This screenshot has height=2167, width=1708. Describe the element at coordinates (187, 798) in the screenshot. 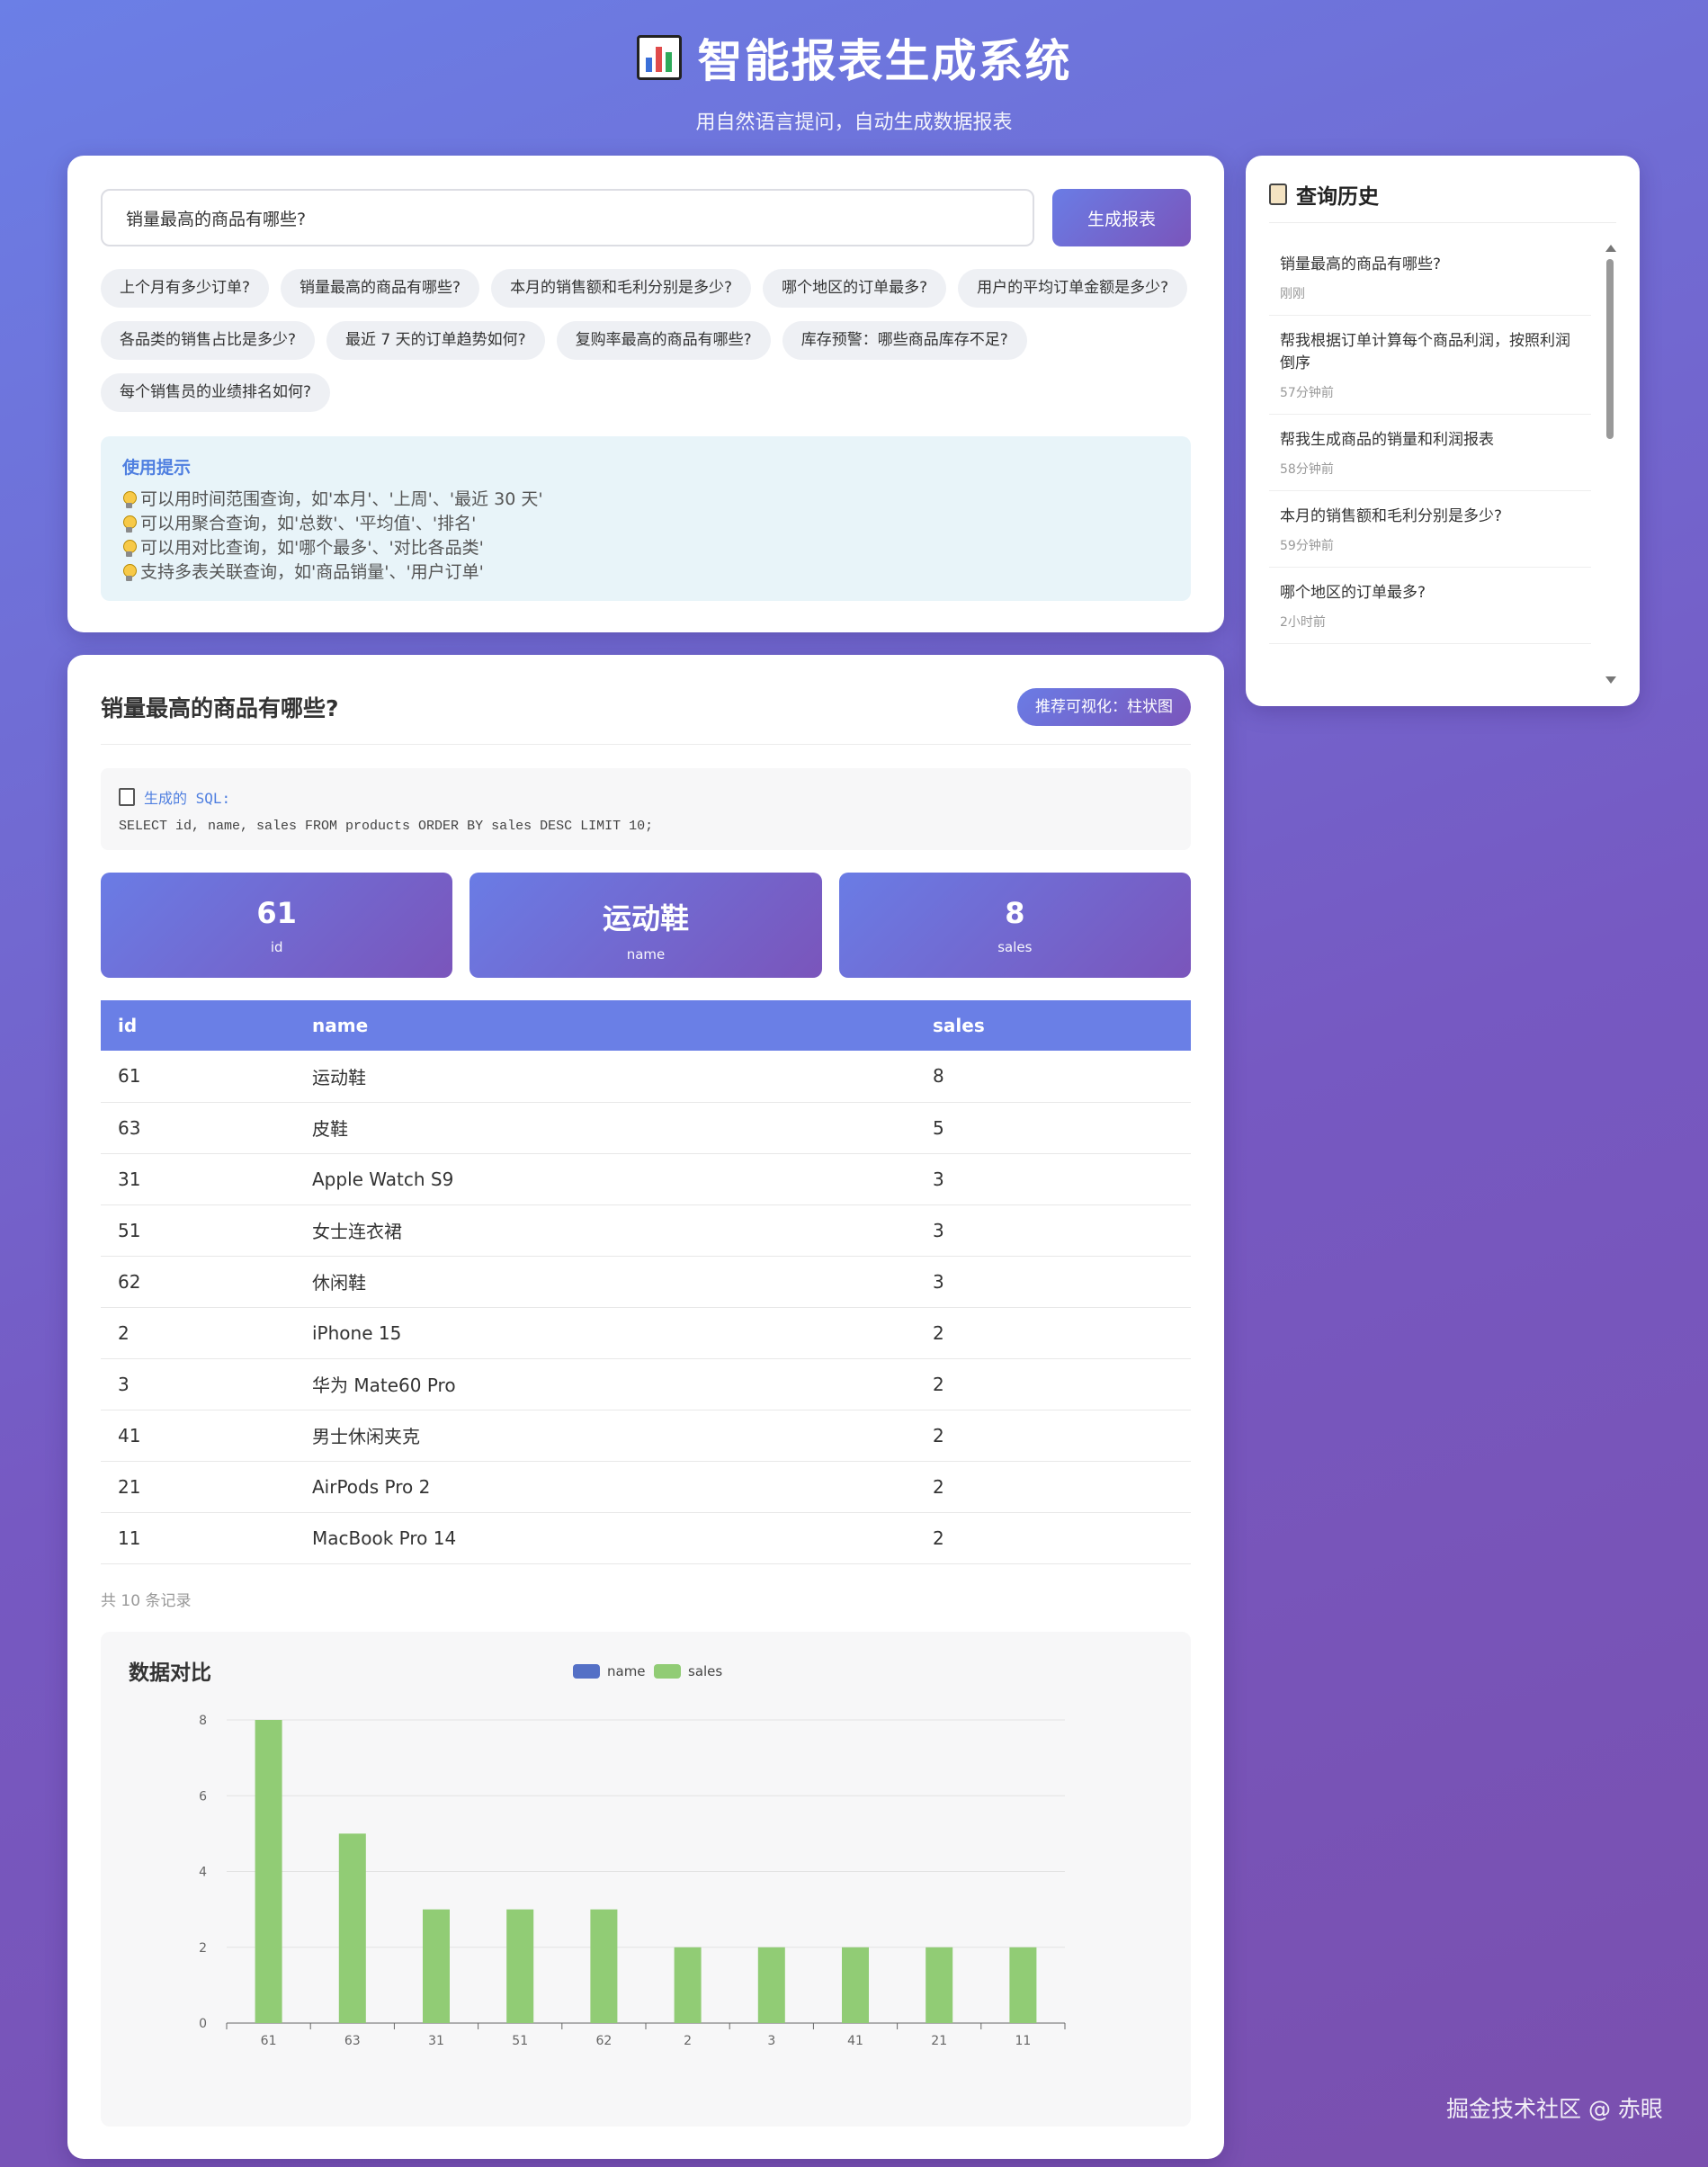

I see `sql-label-text: 生成的 SQL:` at that location.